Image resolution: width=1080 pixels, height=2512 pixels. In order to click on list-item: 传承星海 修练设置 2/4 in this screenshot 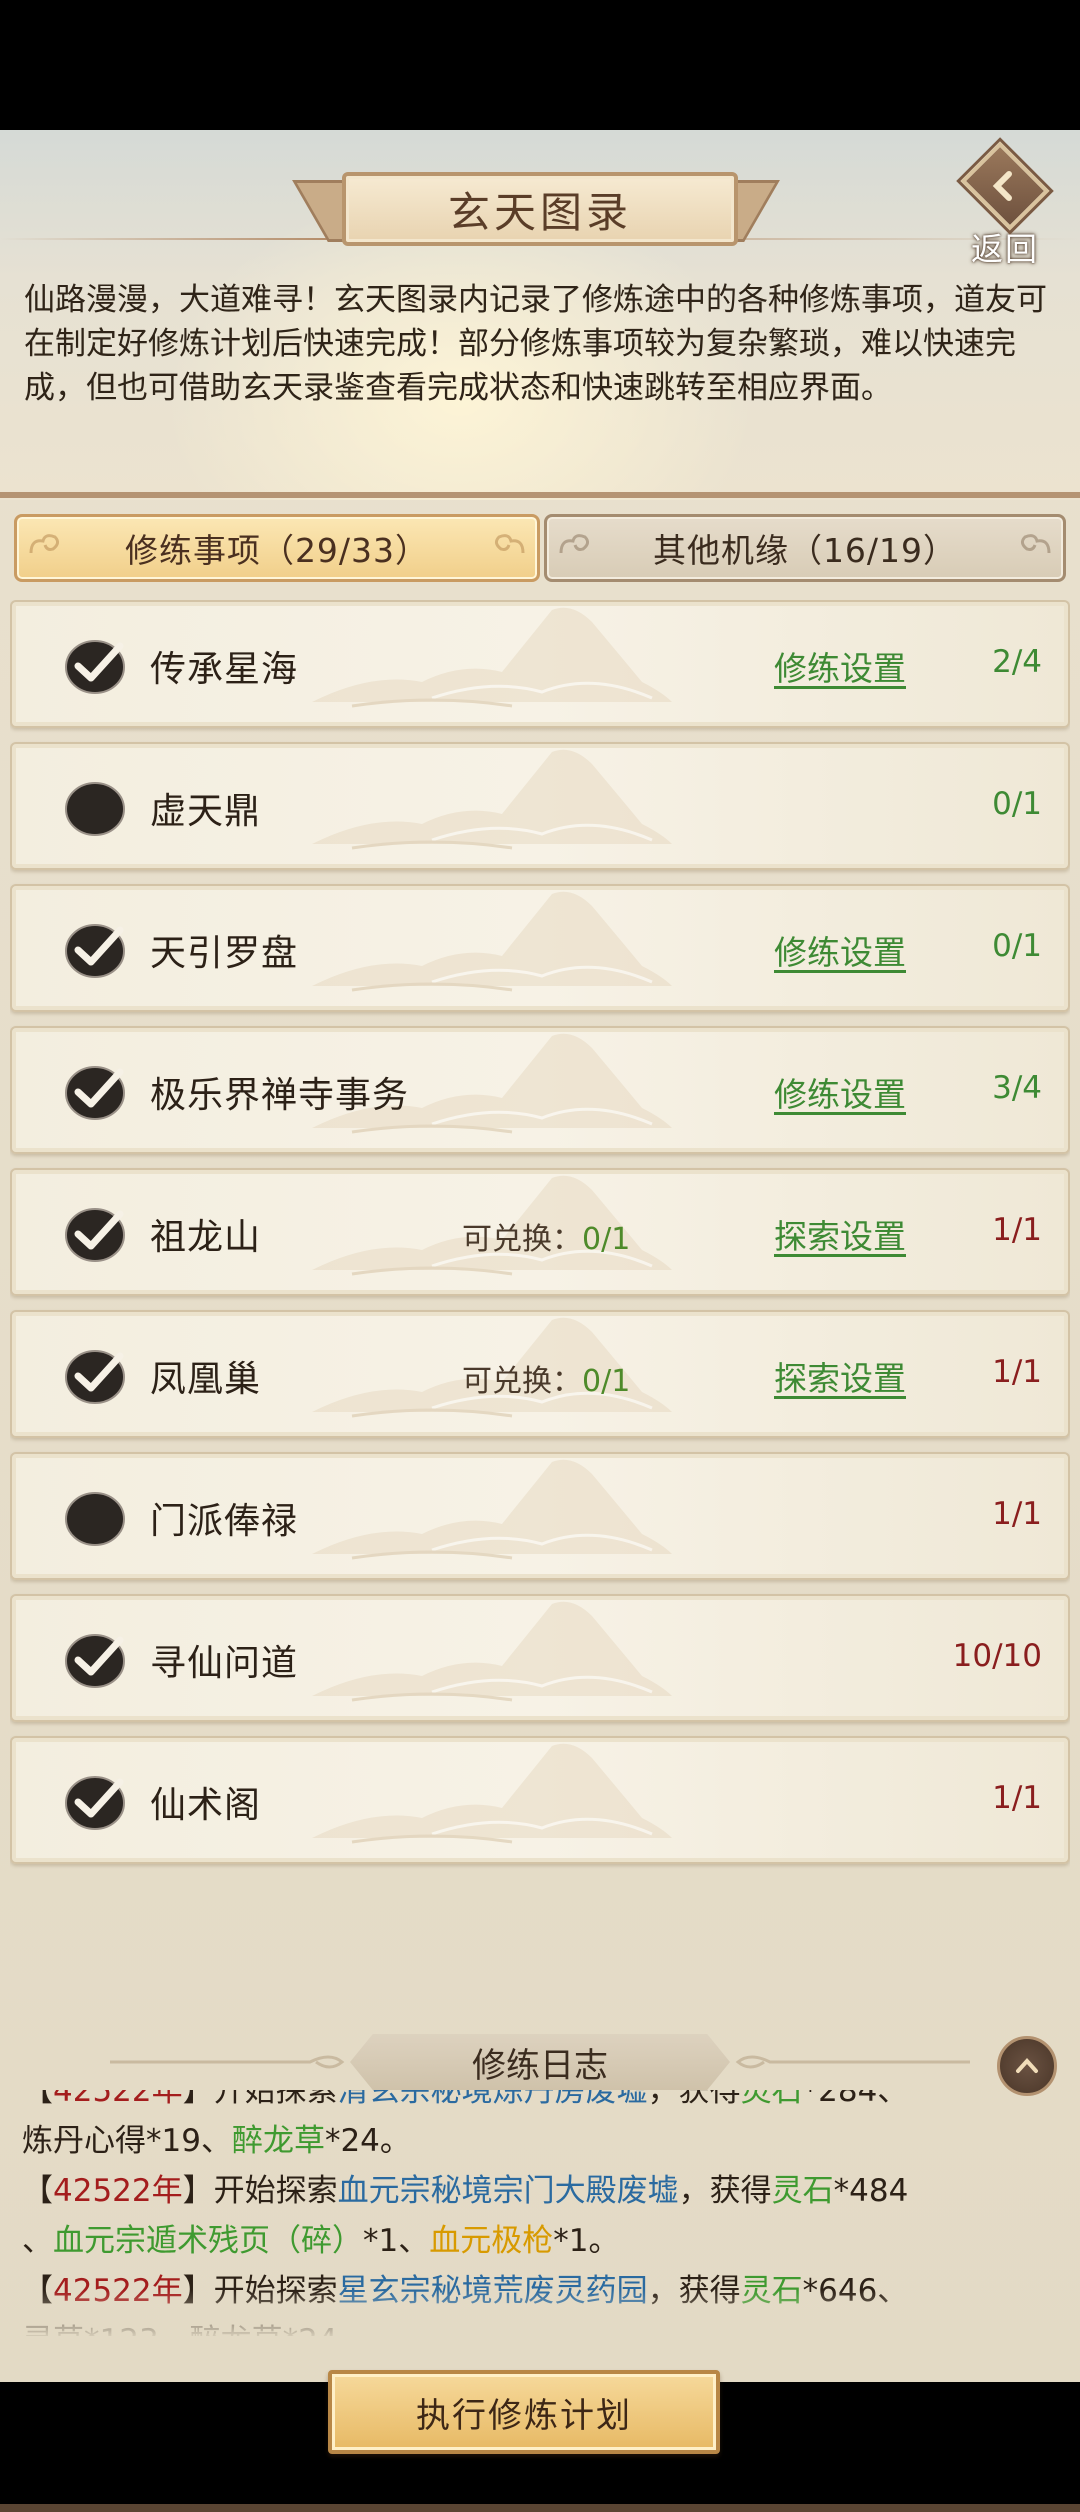, I will do `click(540, 664)`.